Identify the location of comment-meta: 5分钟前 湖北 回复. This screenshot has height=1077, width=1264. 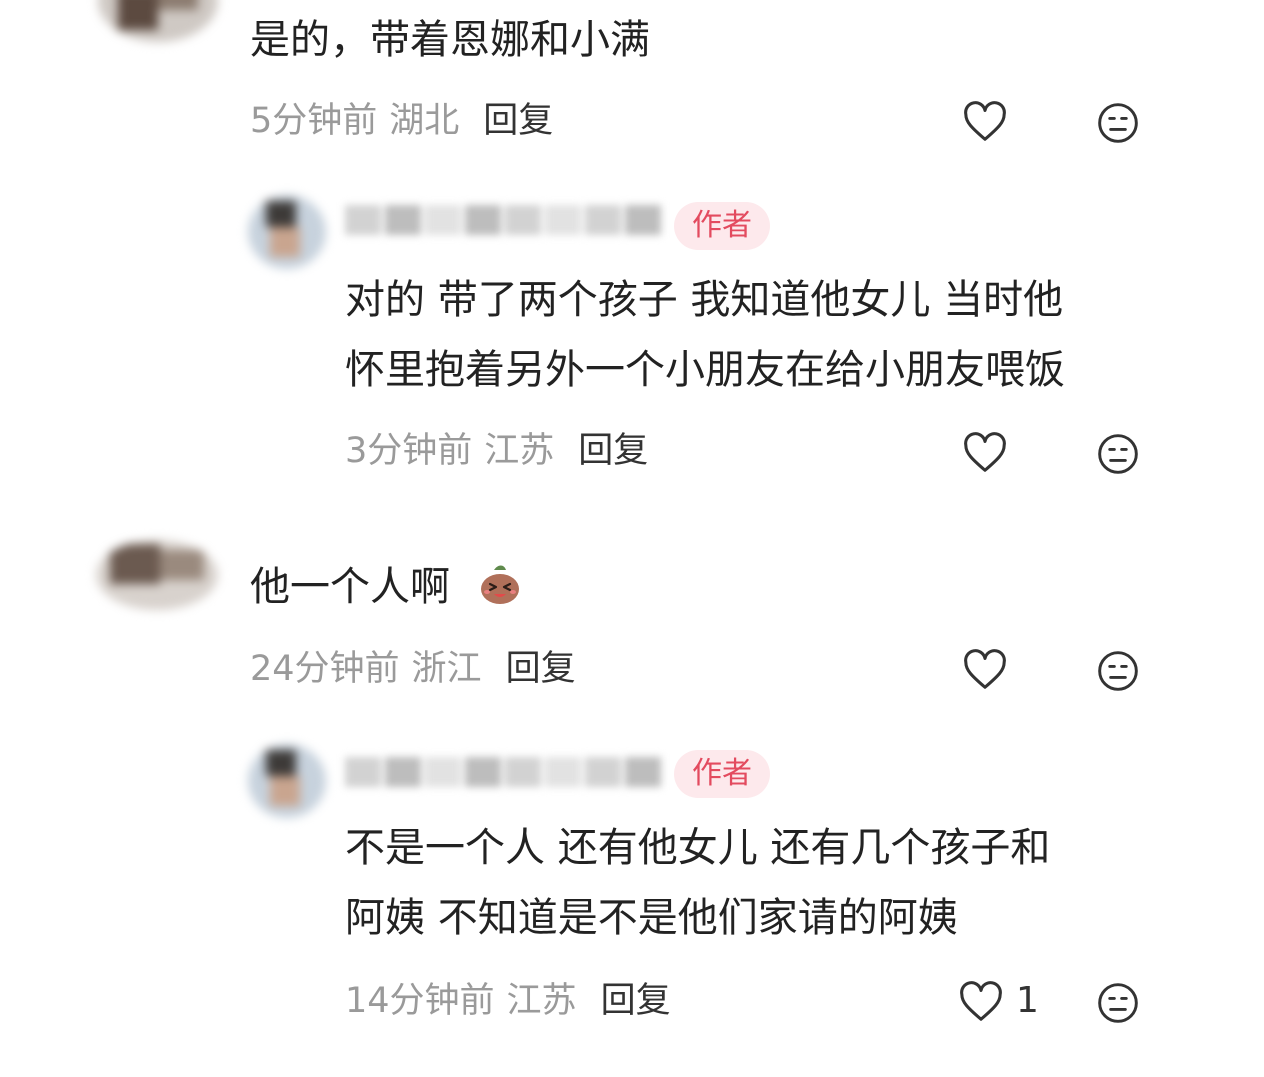
(401, 121).